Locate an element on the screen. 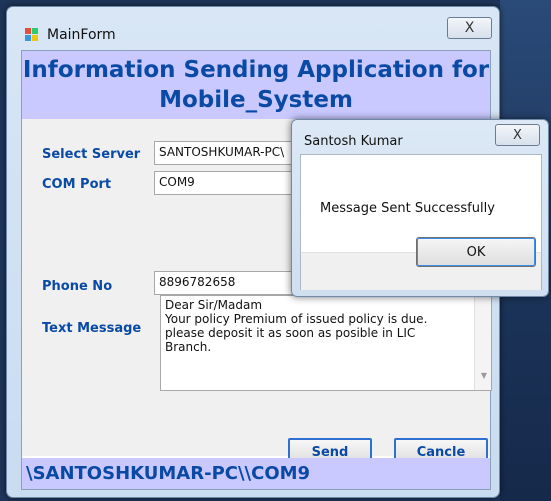  message-box-close-button: X is located at coordinates (517, 135).